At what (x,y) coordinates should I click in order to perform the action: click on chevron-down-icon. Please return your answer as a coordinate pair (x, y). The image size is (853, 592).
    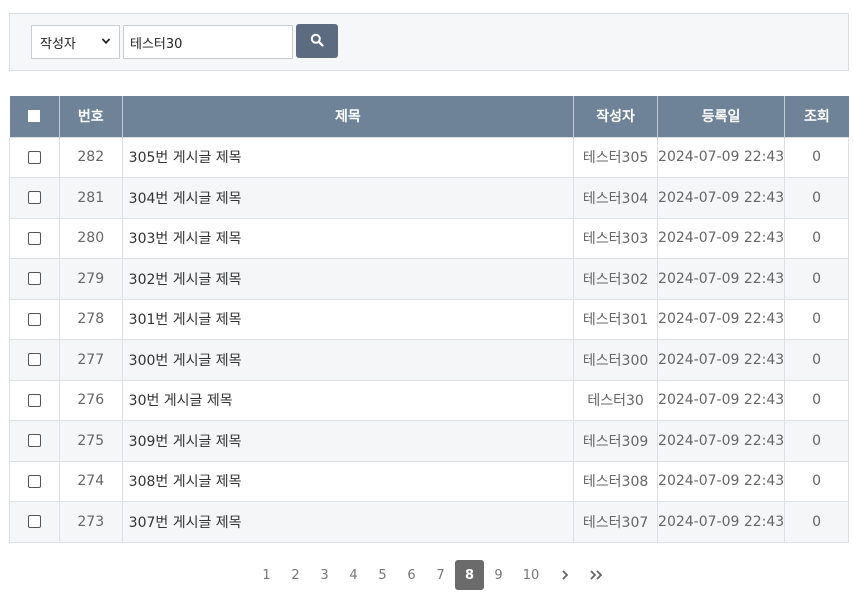
    Looking at the image, I should click on (106, 42).